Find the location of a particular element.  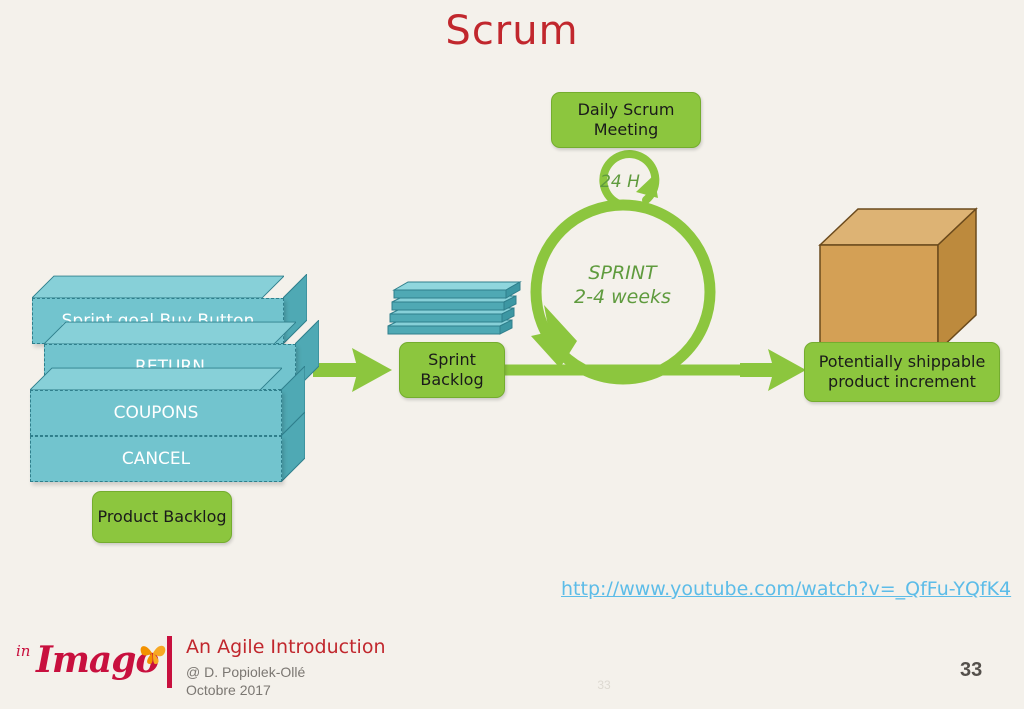

sprint-cycle-label: SPRINT 2-4 weeks is located at coordinates (622, 286).